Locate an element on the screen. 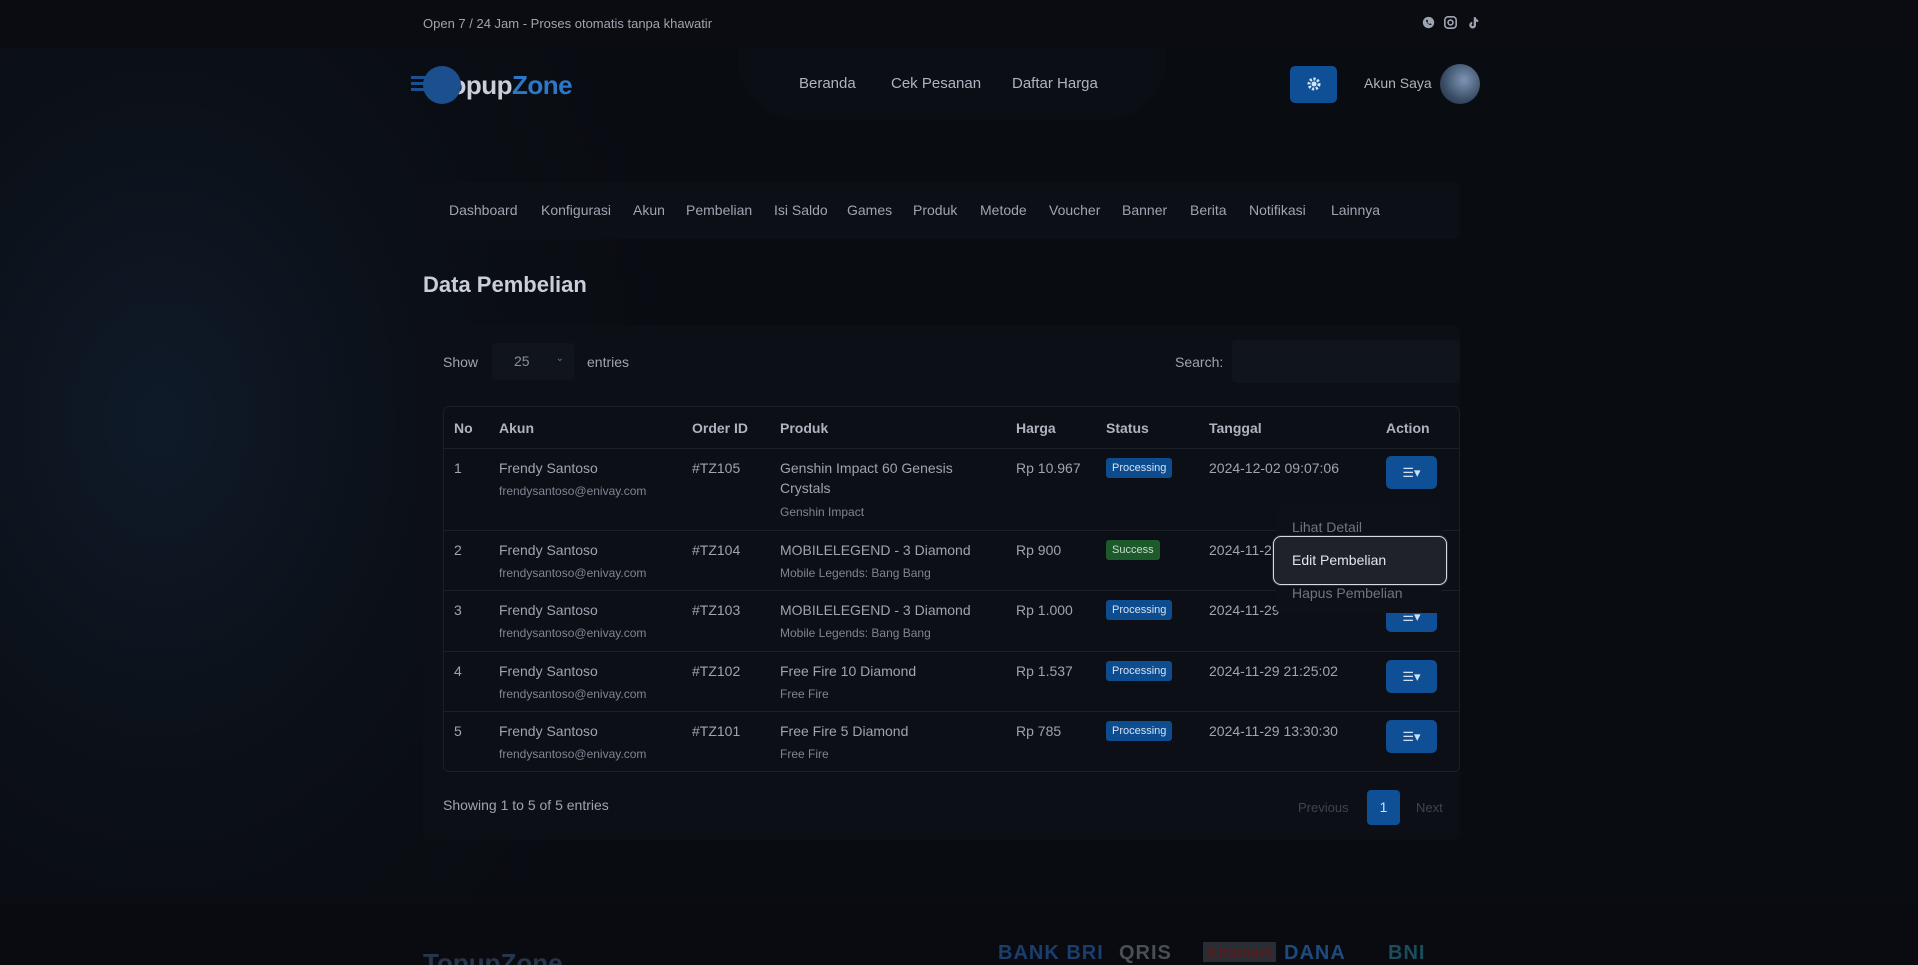 The width and height of the screenshot is (1918, 965). menu-games: Games is located at coordinates (869, 210).